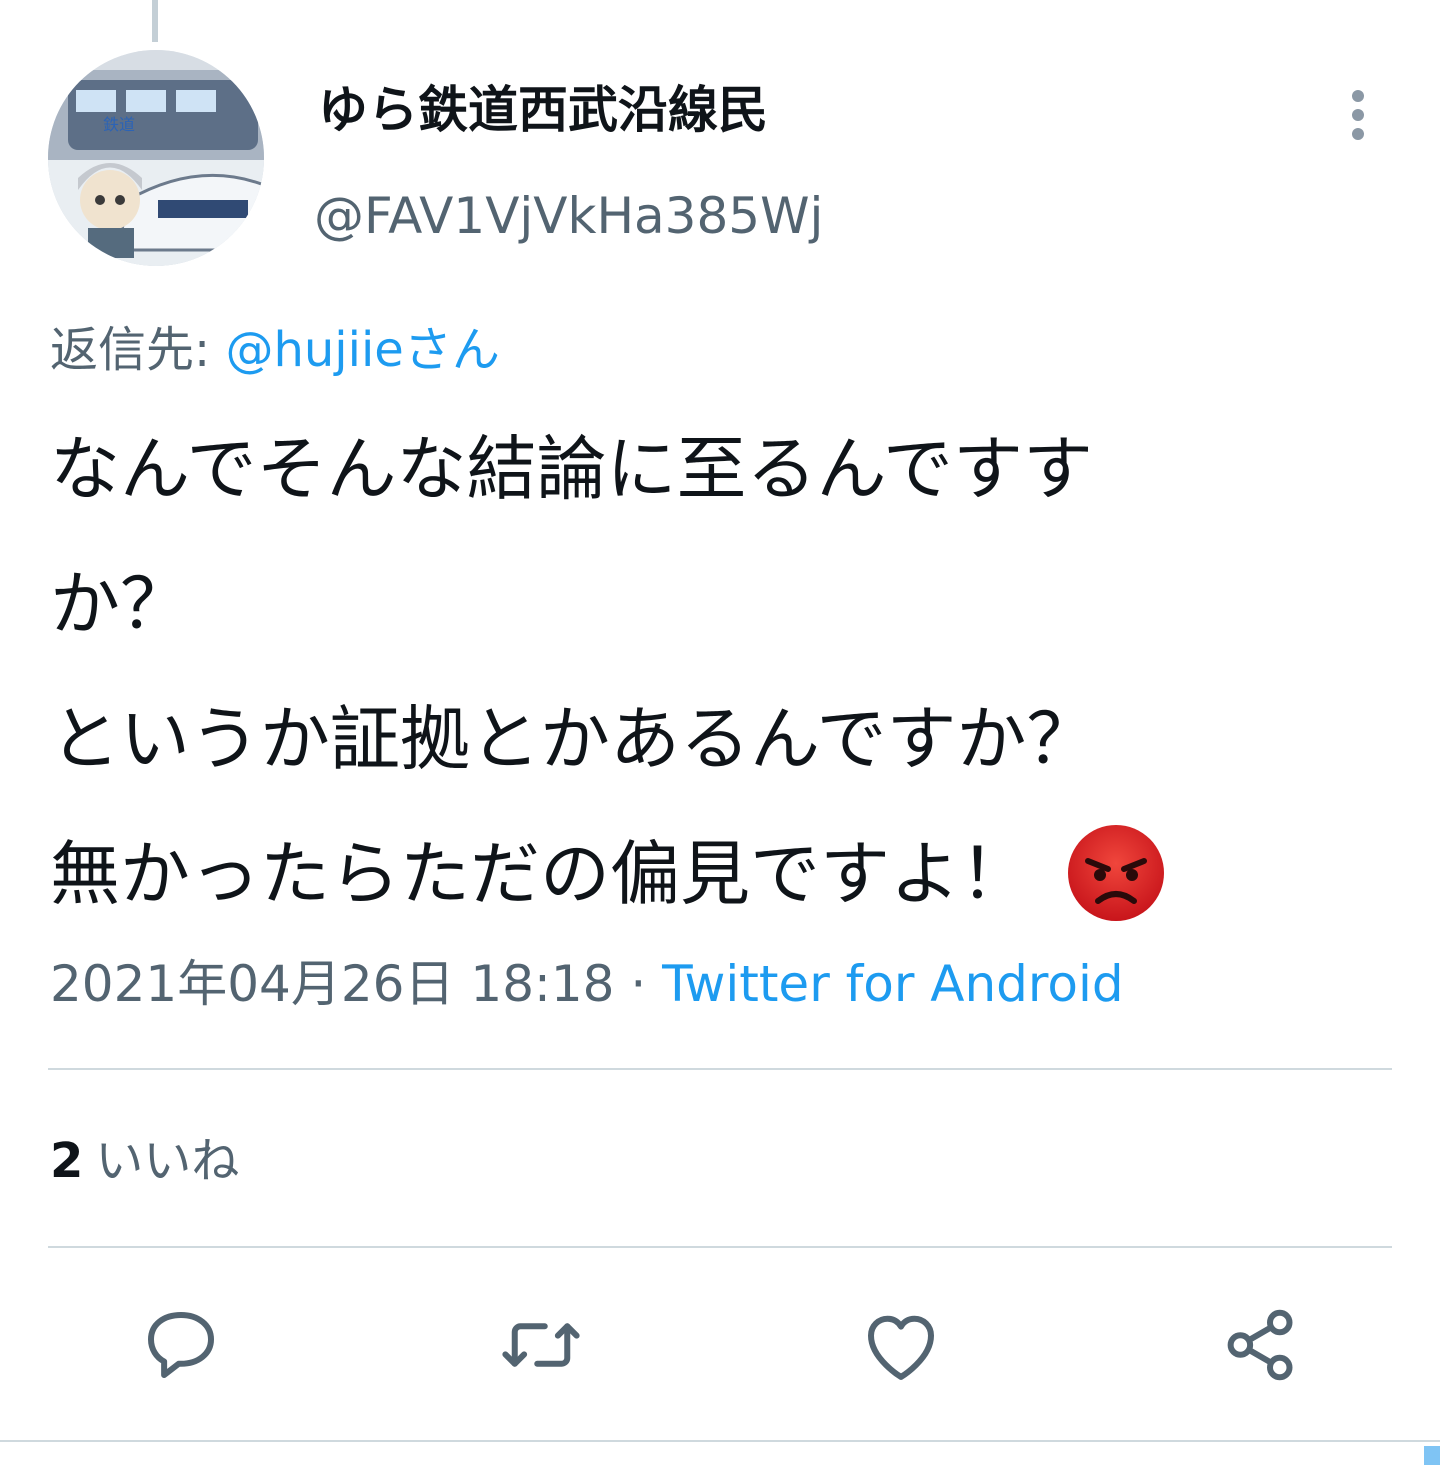 This screenshot has width=1440, height=1465. Describe the element at coordinates (568, 216) in the screenshot. I see `user-handle: @FAV1VjVkHa385Wj` at that location.